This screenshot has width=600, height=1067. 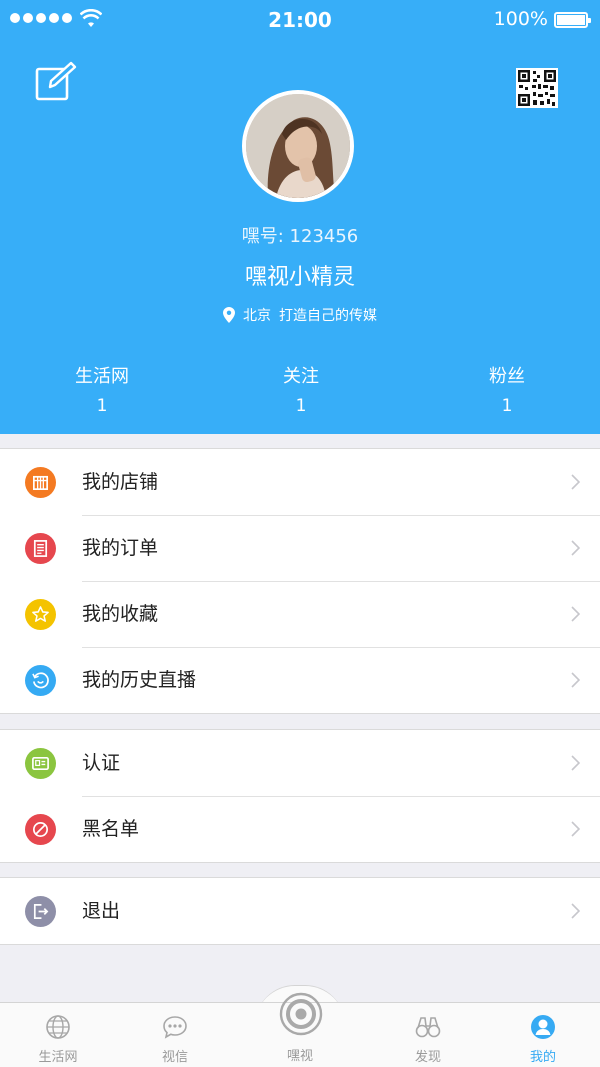 I want to click on stat-following: 关注 1, so click(x=301, y=389).